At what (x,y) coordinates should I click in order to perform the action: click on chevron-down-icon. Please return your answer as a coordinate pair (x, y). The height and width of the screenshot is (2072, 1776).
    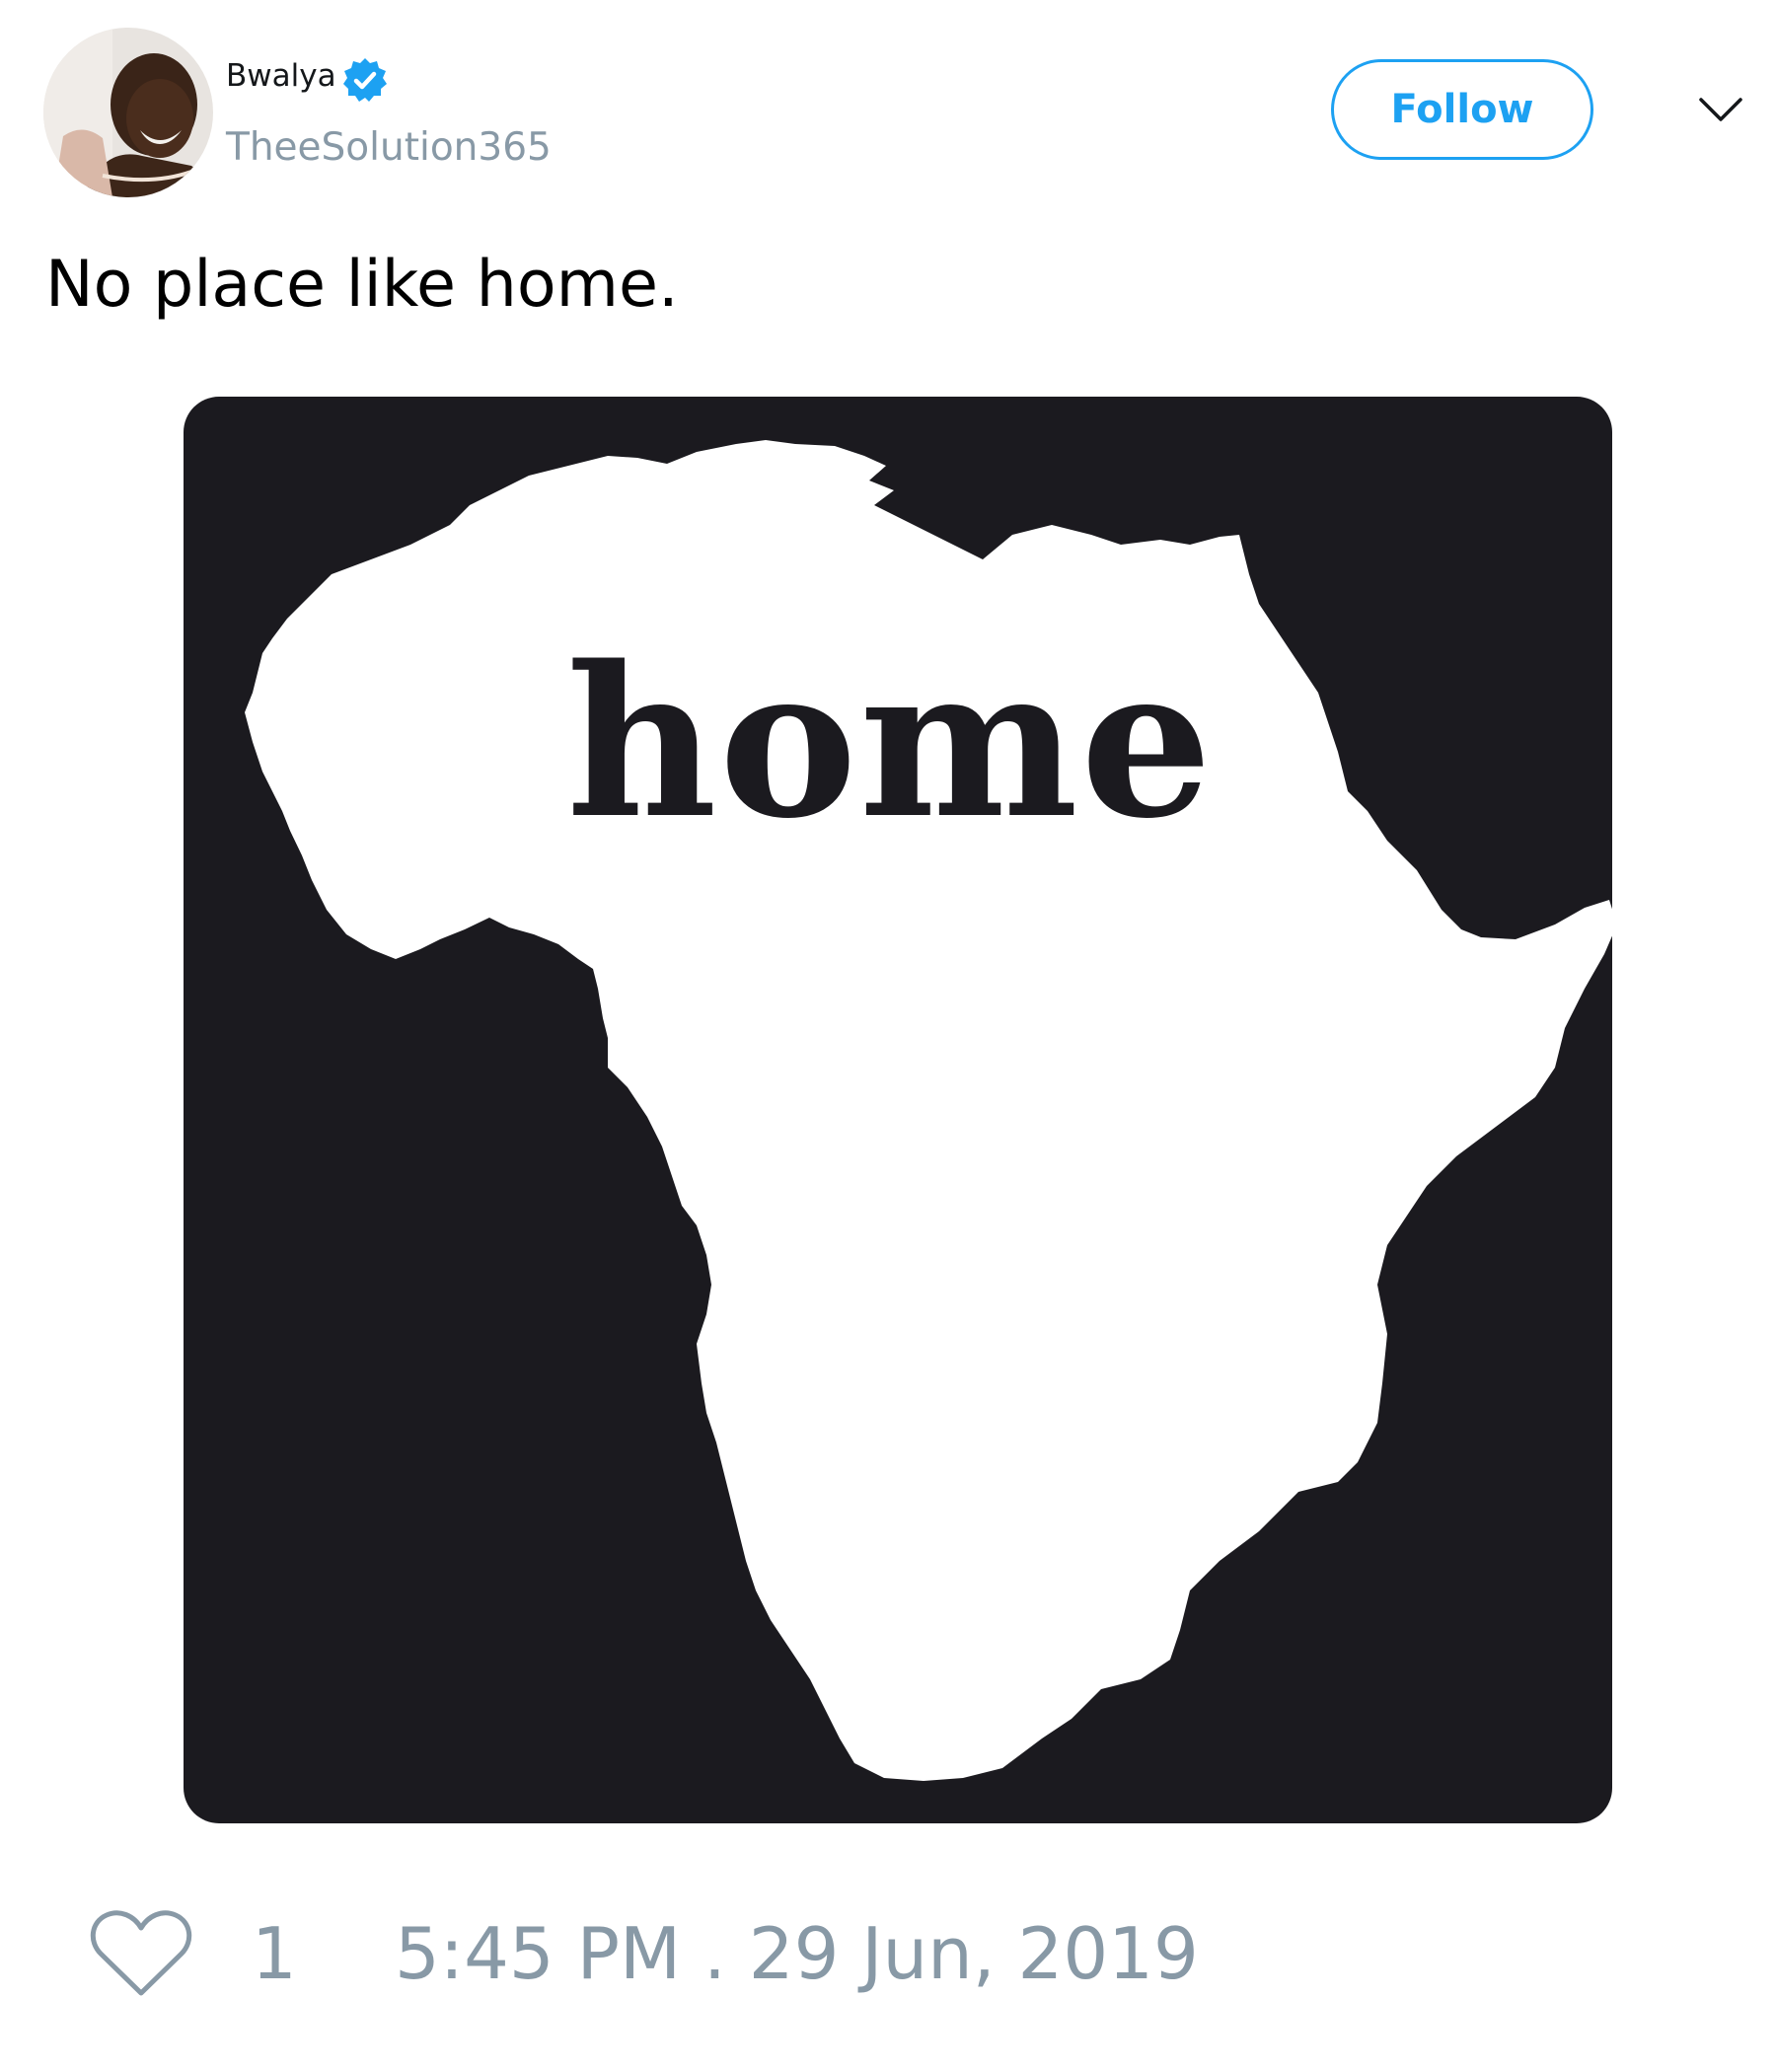
    Looking at the image, I should click on (1721, 111).